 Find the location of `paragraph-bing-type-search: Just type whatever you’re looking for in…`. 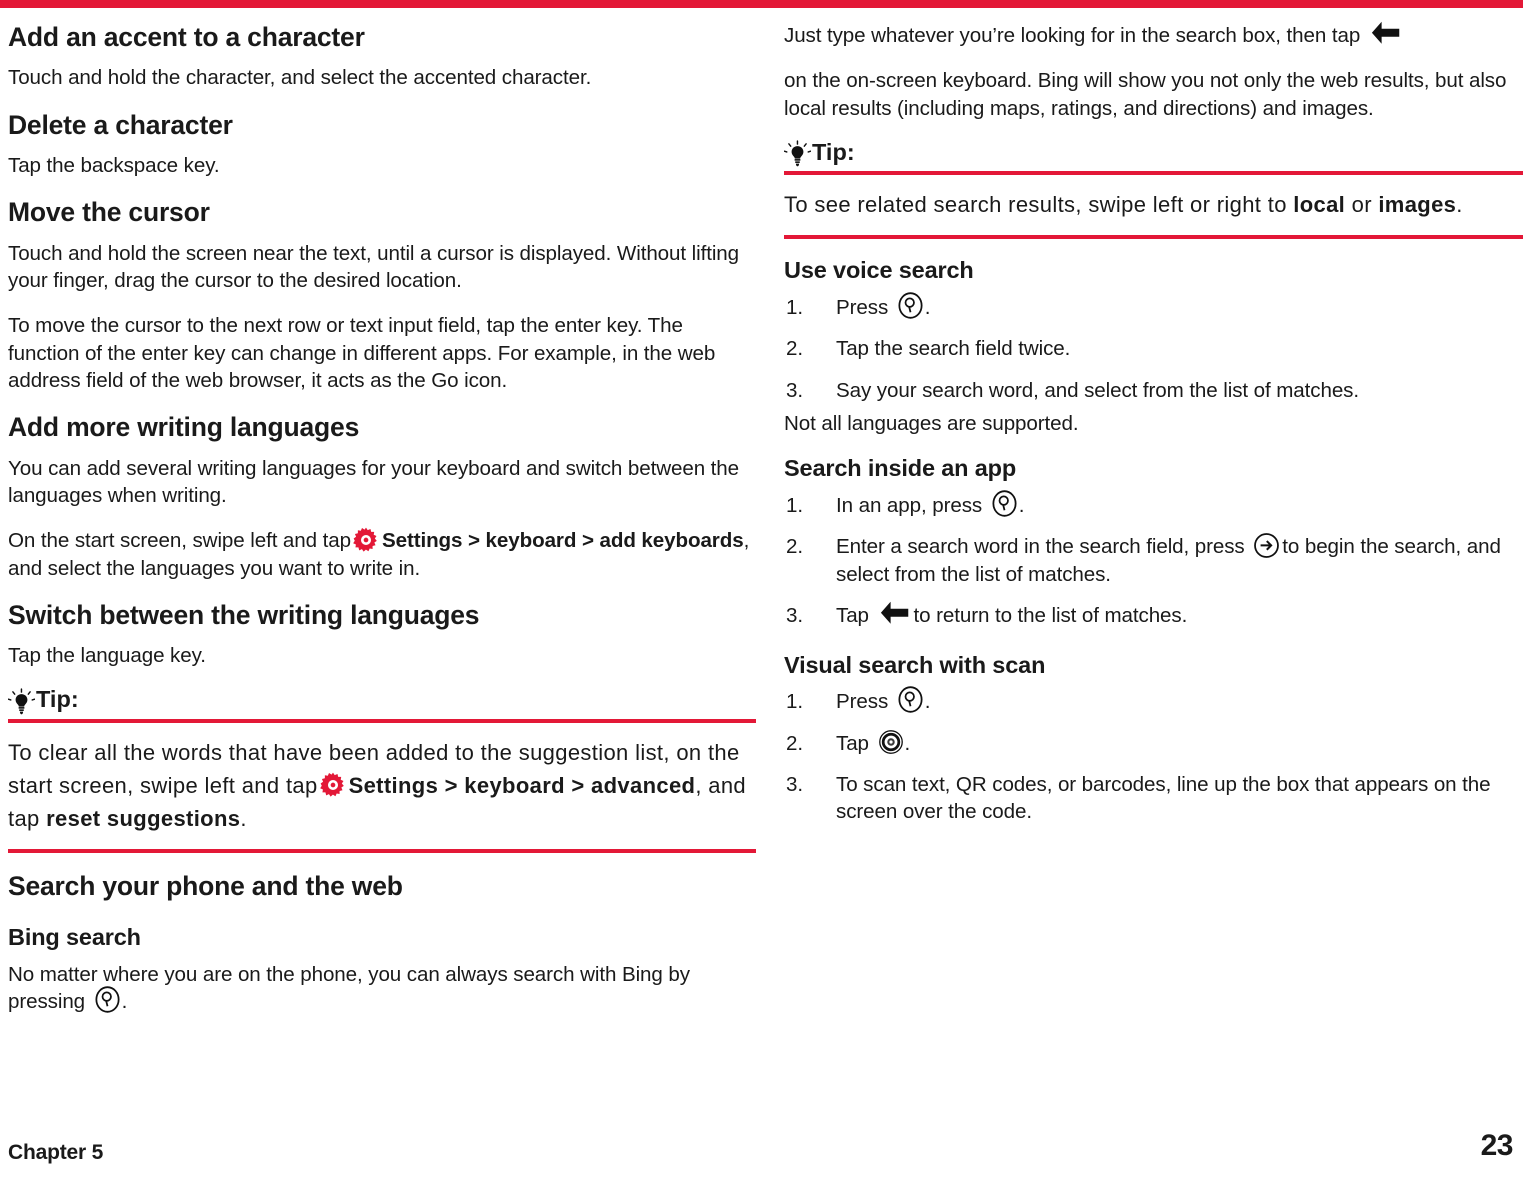

paragraph-bing-type-search: Just type whatever you’re looking for in… is located at coordinates (1153, 34).